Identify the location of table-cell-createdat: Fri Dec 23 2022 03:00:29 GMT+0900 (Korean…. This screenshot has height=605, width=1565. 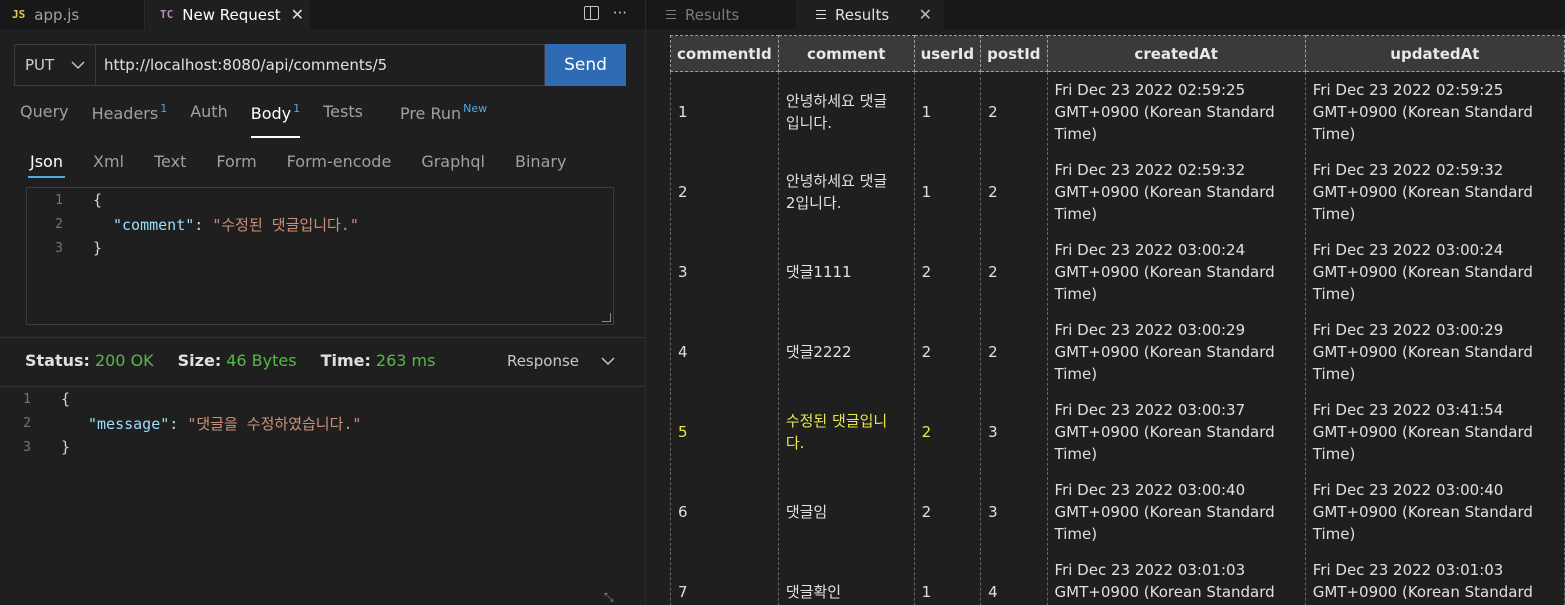
(1176, 351).